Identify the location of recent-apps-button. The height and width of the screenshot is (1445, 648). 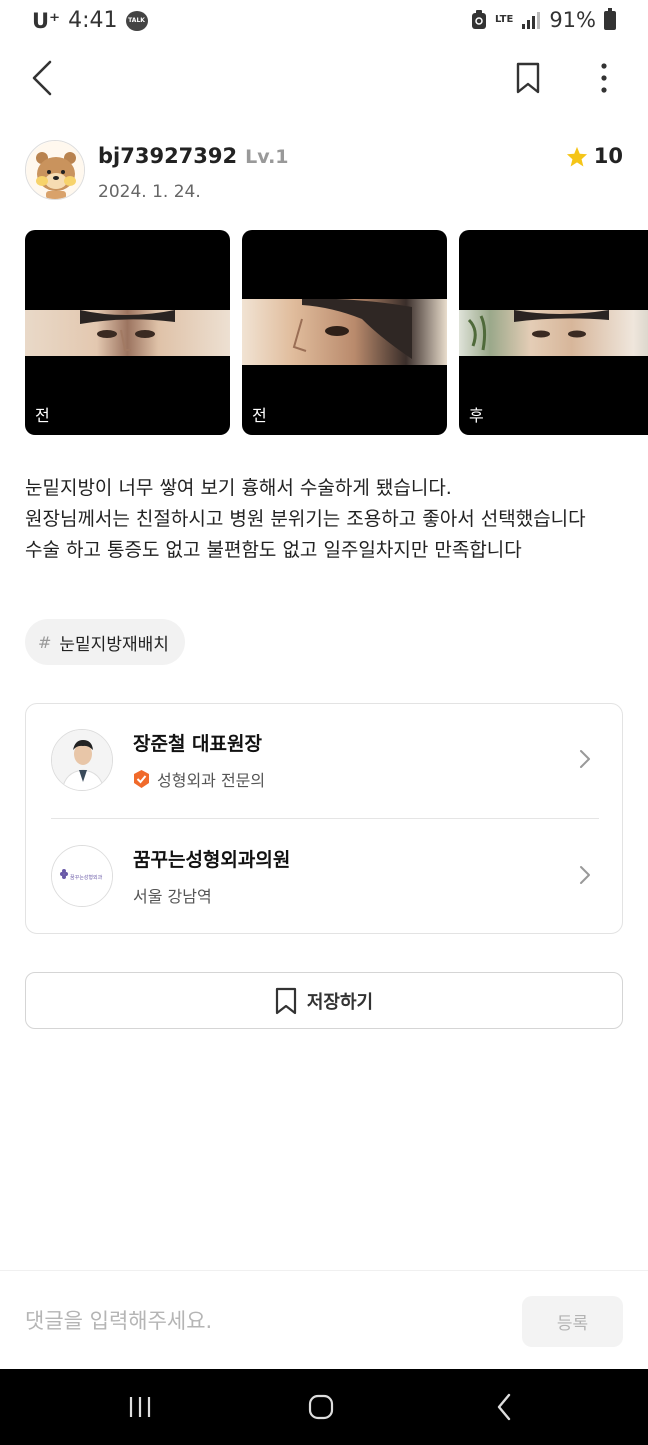
(140, 1407).